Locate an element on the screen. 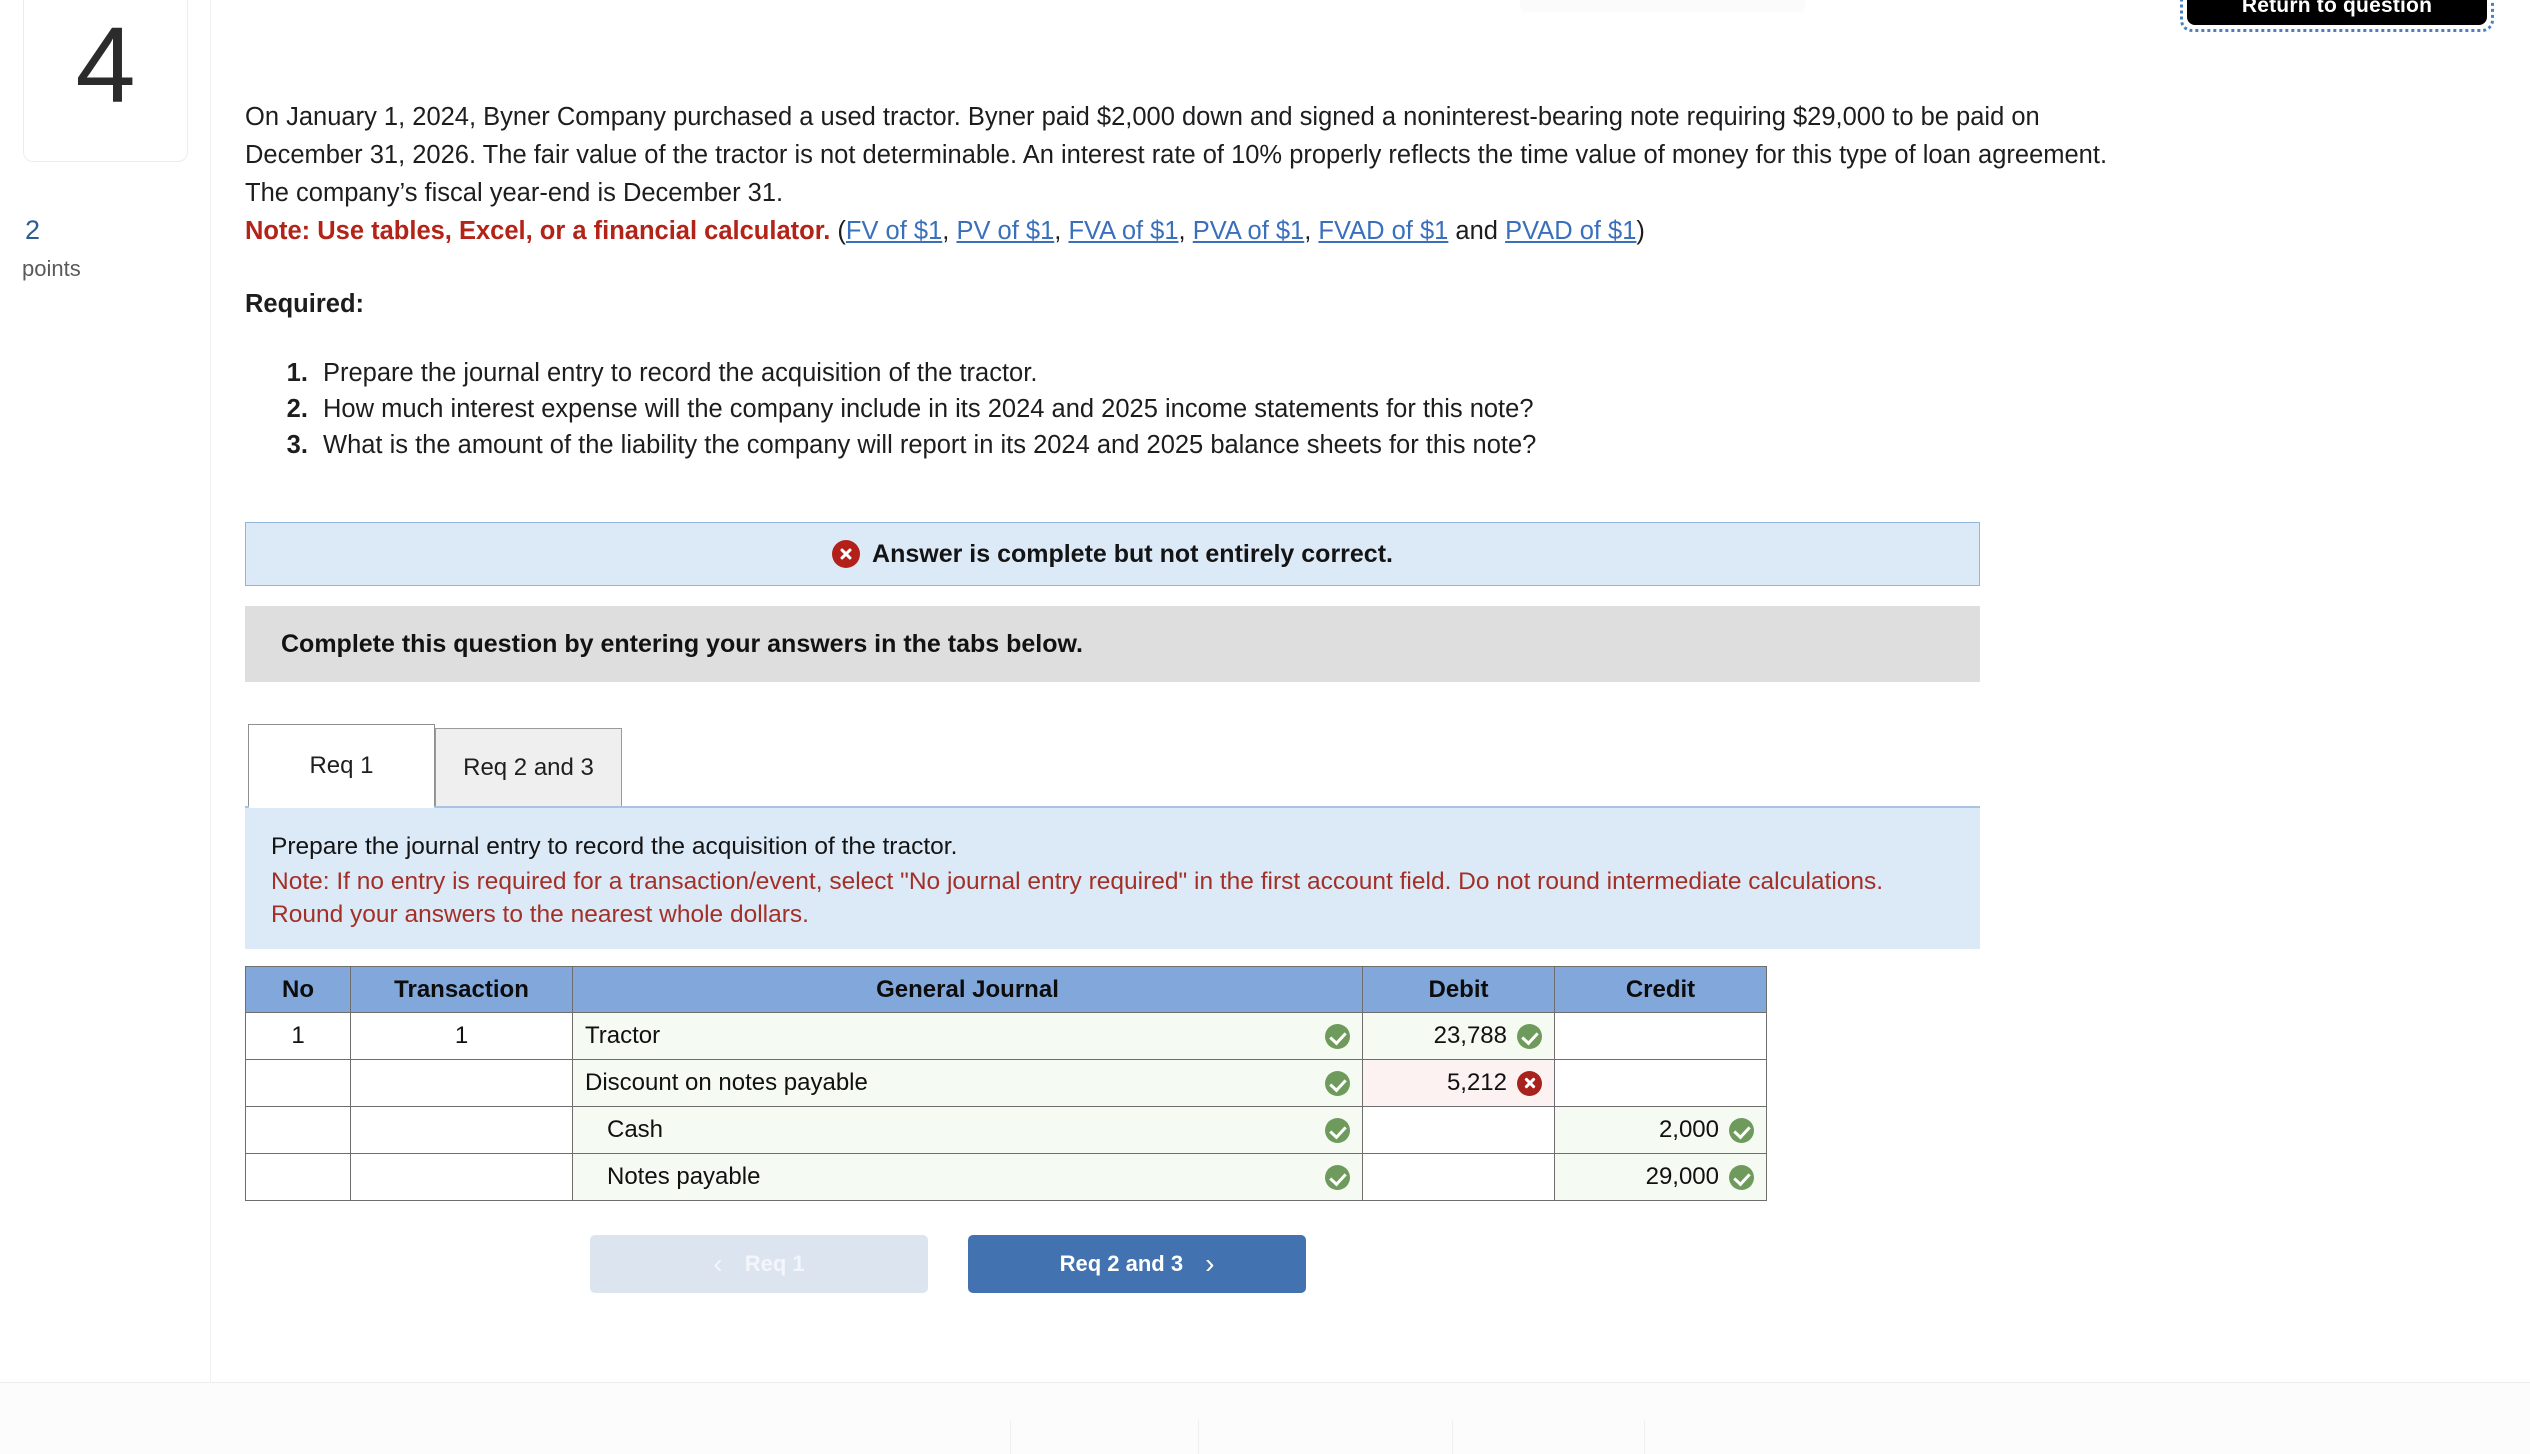  cell-account: Cash is located at coordinates (967, 1130).